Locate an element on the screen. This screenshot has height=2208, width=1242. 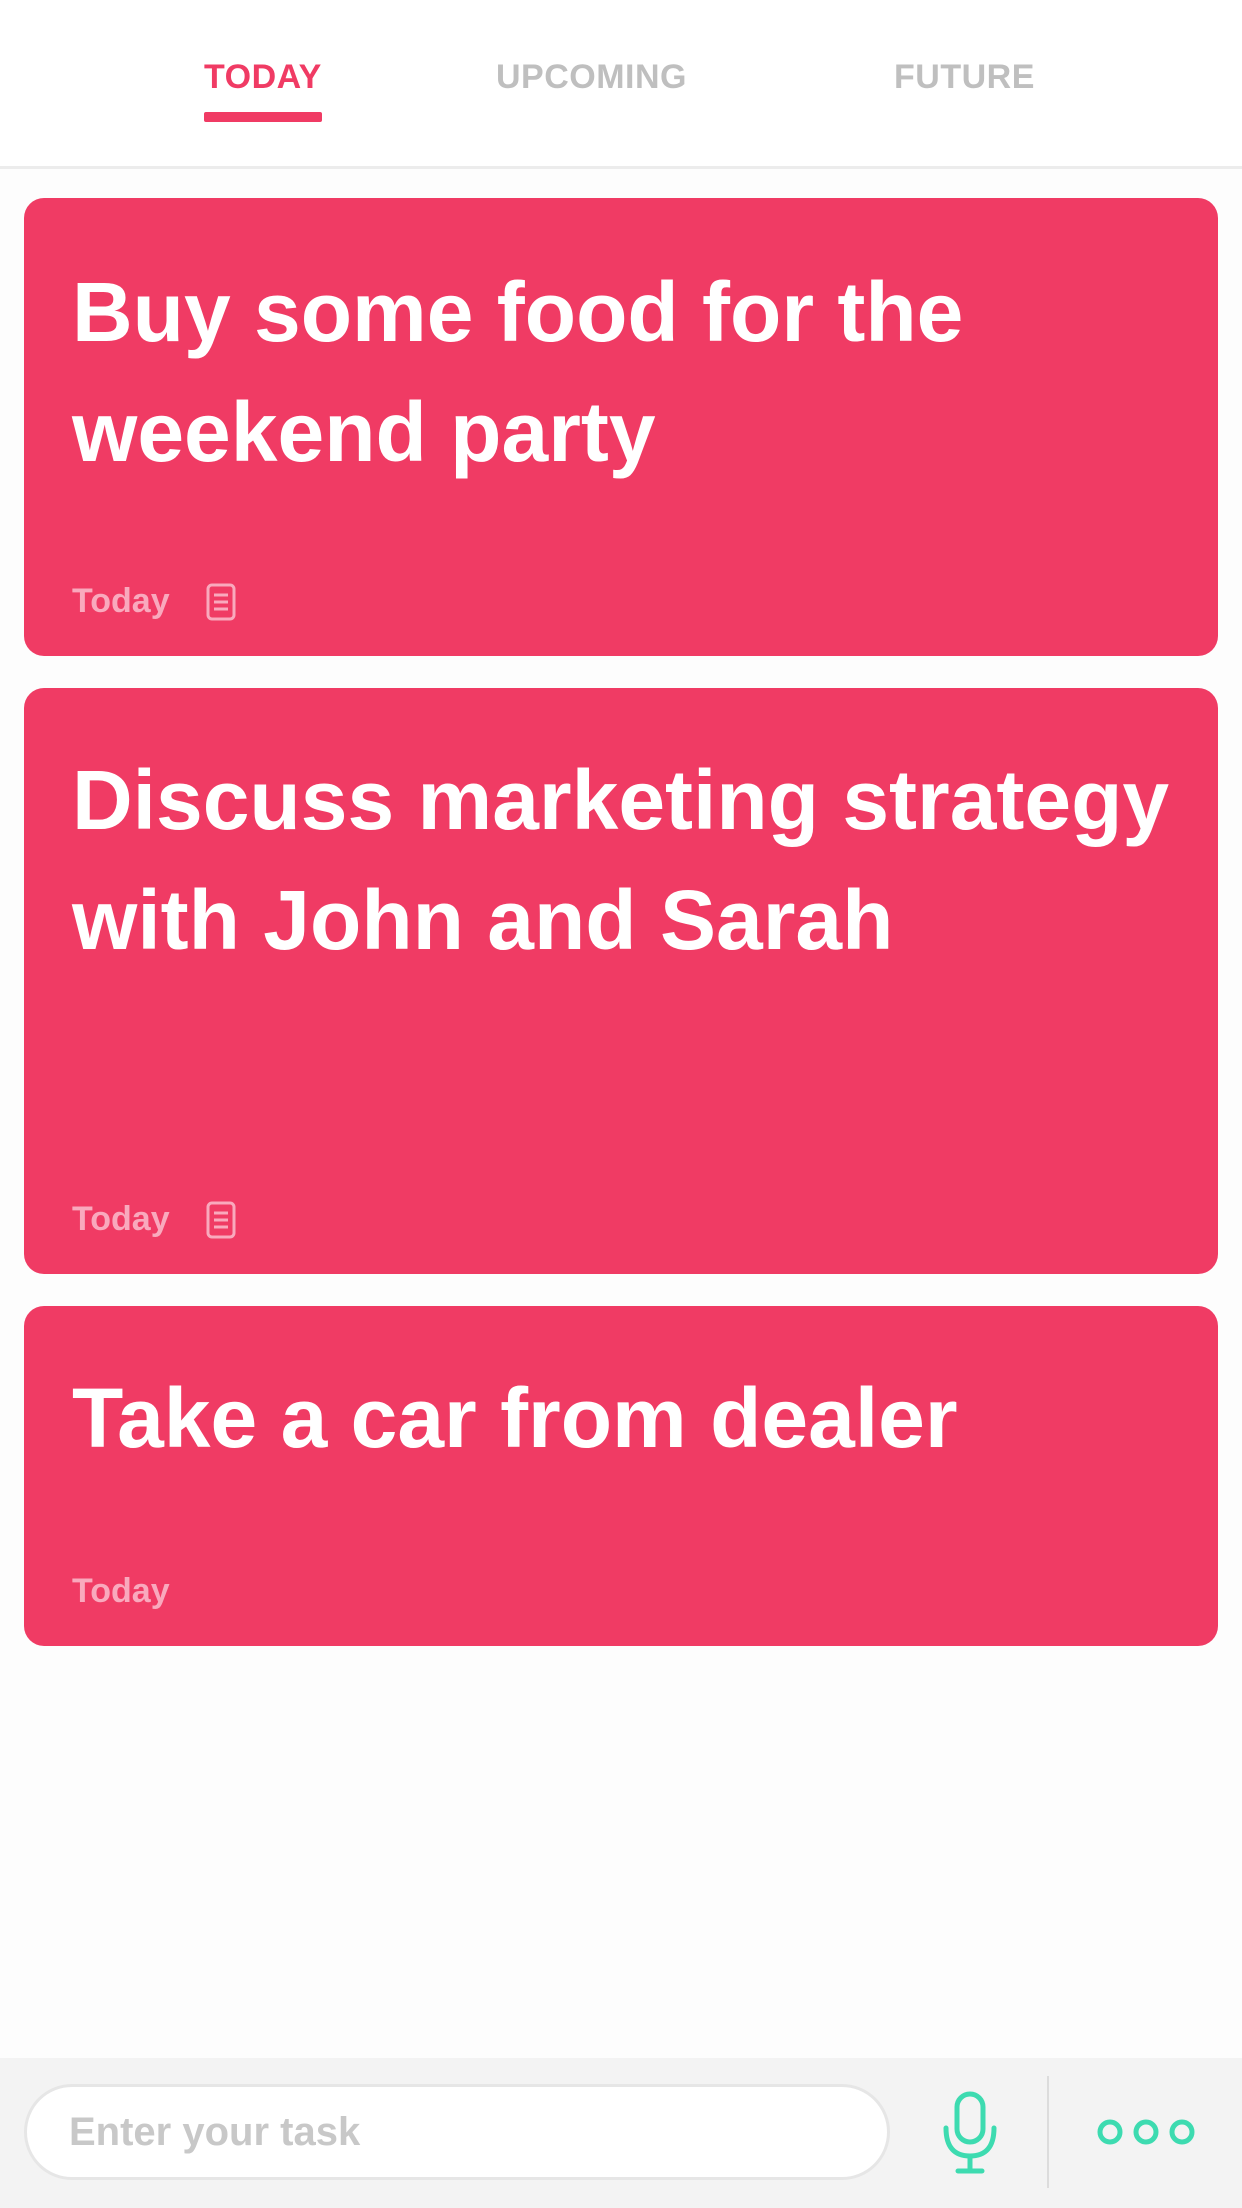
tab-upcoming-label: UPCOMING is located at coordinates (591, 77).